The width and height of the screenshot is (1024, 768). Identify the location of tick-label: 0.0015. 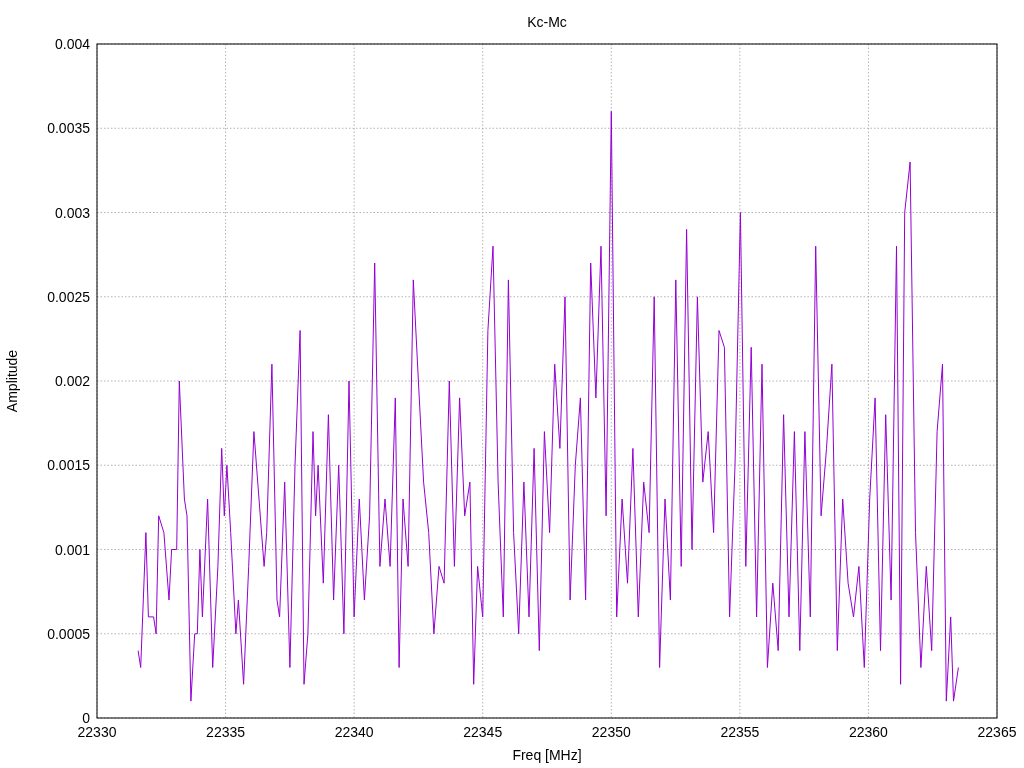
(68, 465).